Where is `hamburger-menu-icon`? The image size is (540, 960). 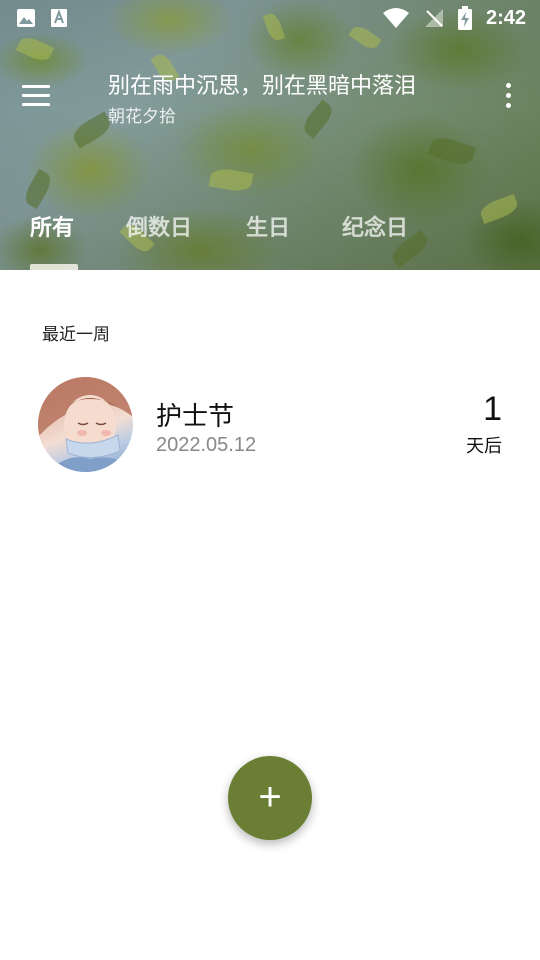
hamburger-menu-icon is located at coordinates (42, 95).